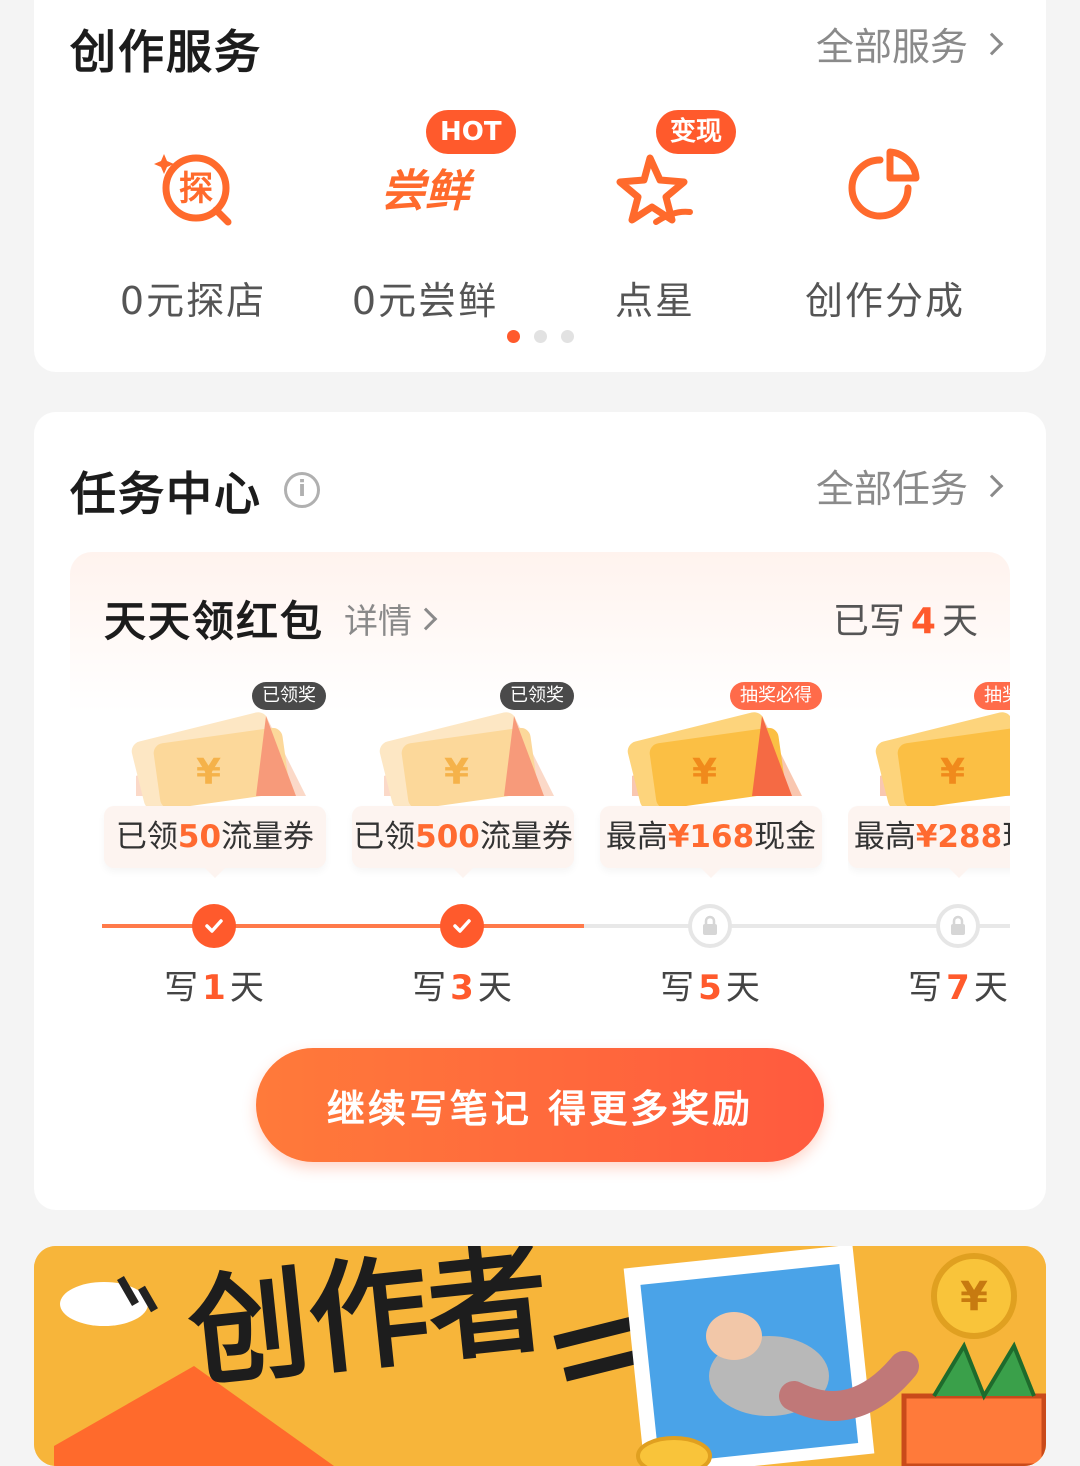 The height and width of the screenshot is (1466, 1080). Describe the element at coordinates (302, 490) in the screenshot. I see `info-icon: i` at that location.